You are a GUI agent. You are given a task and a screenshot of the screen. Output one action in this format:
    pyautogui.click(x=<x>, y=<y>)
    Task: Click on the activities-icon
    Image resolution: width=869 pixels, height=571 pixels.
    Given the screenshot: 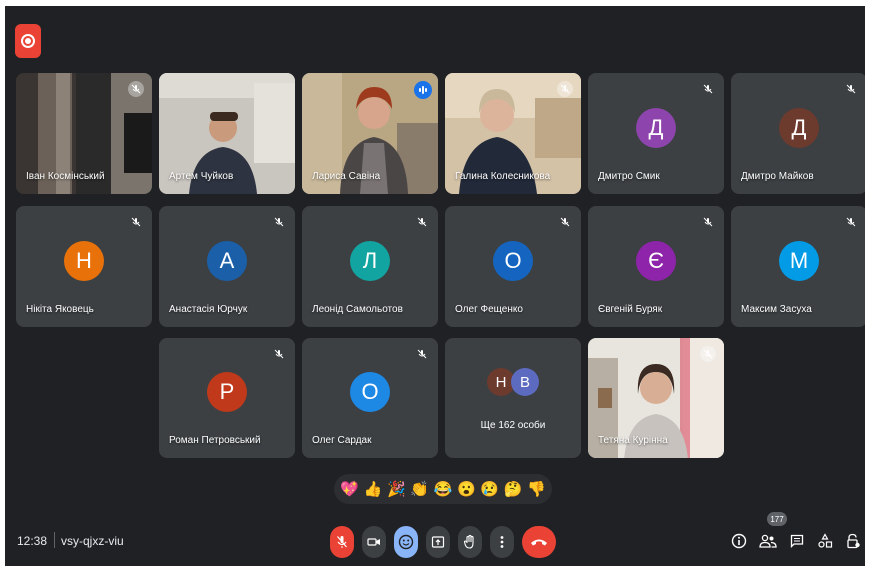 What is the action you would take?
    pyautogui.click(x=825, y=540)
    